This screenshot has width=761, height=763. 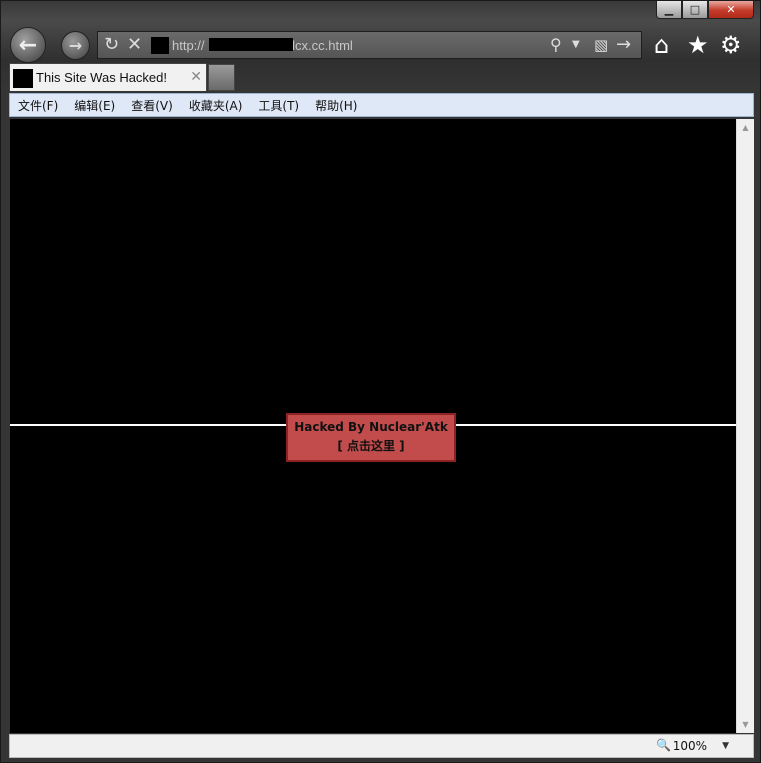 What do you see at coordinates (134, 45) in the screenshot?
I see `stop-icon: ✕` at bounding box center [134, 45].